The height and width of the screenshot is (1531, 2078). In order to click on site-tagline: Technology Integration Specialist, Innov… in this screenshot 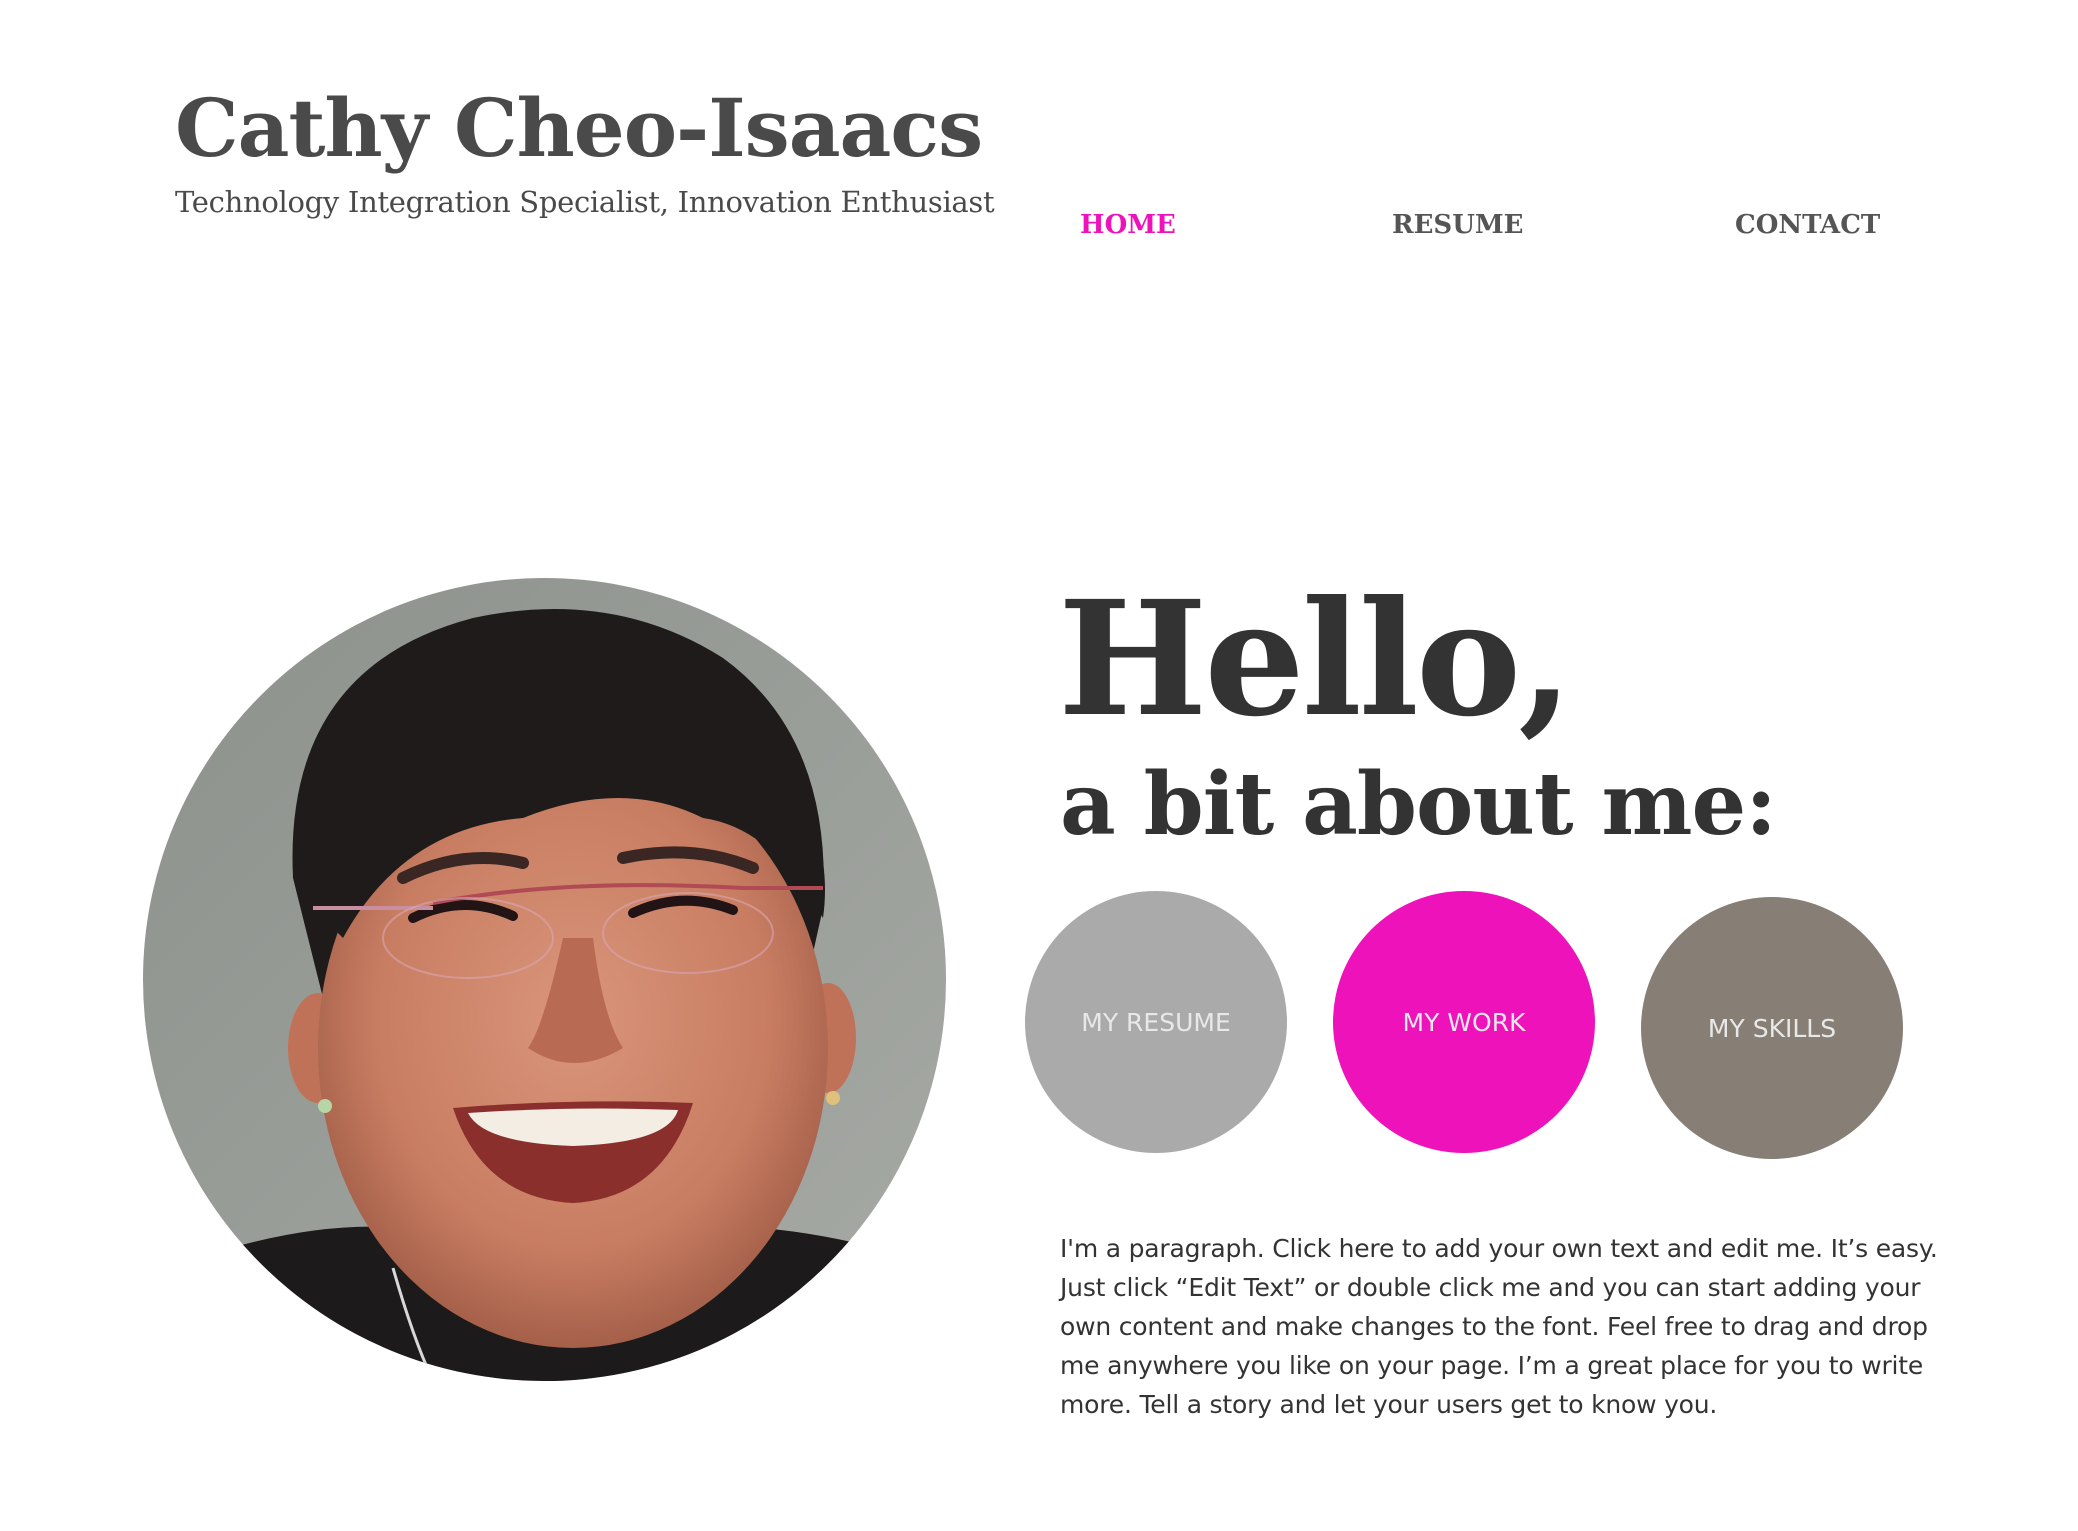, I will do `click(585, 202)`.